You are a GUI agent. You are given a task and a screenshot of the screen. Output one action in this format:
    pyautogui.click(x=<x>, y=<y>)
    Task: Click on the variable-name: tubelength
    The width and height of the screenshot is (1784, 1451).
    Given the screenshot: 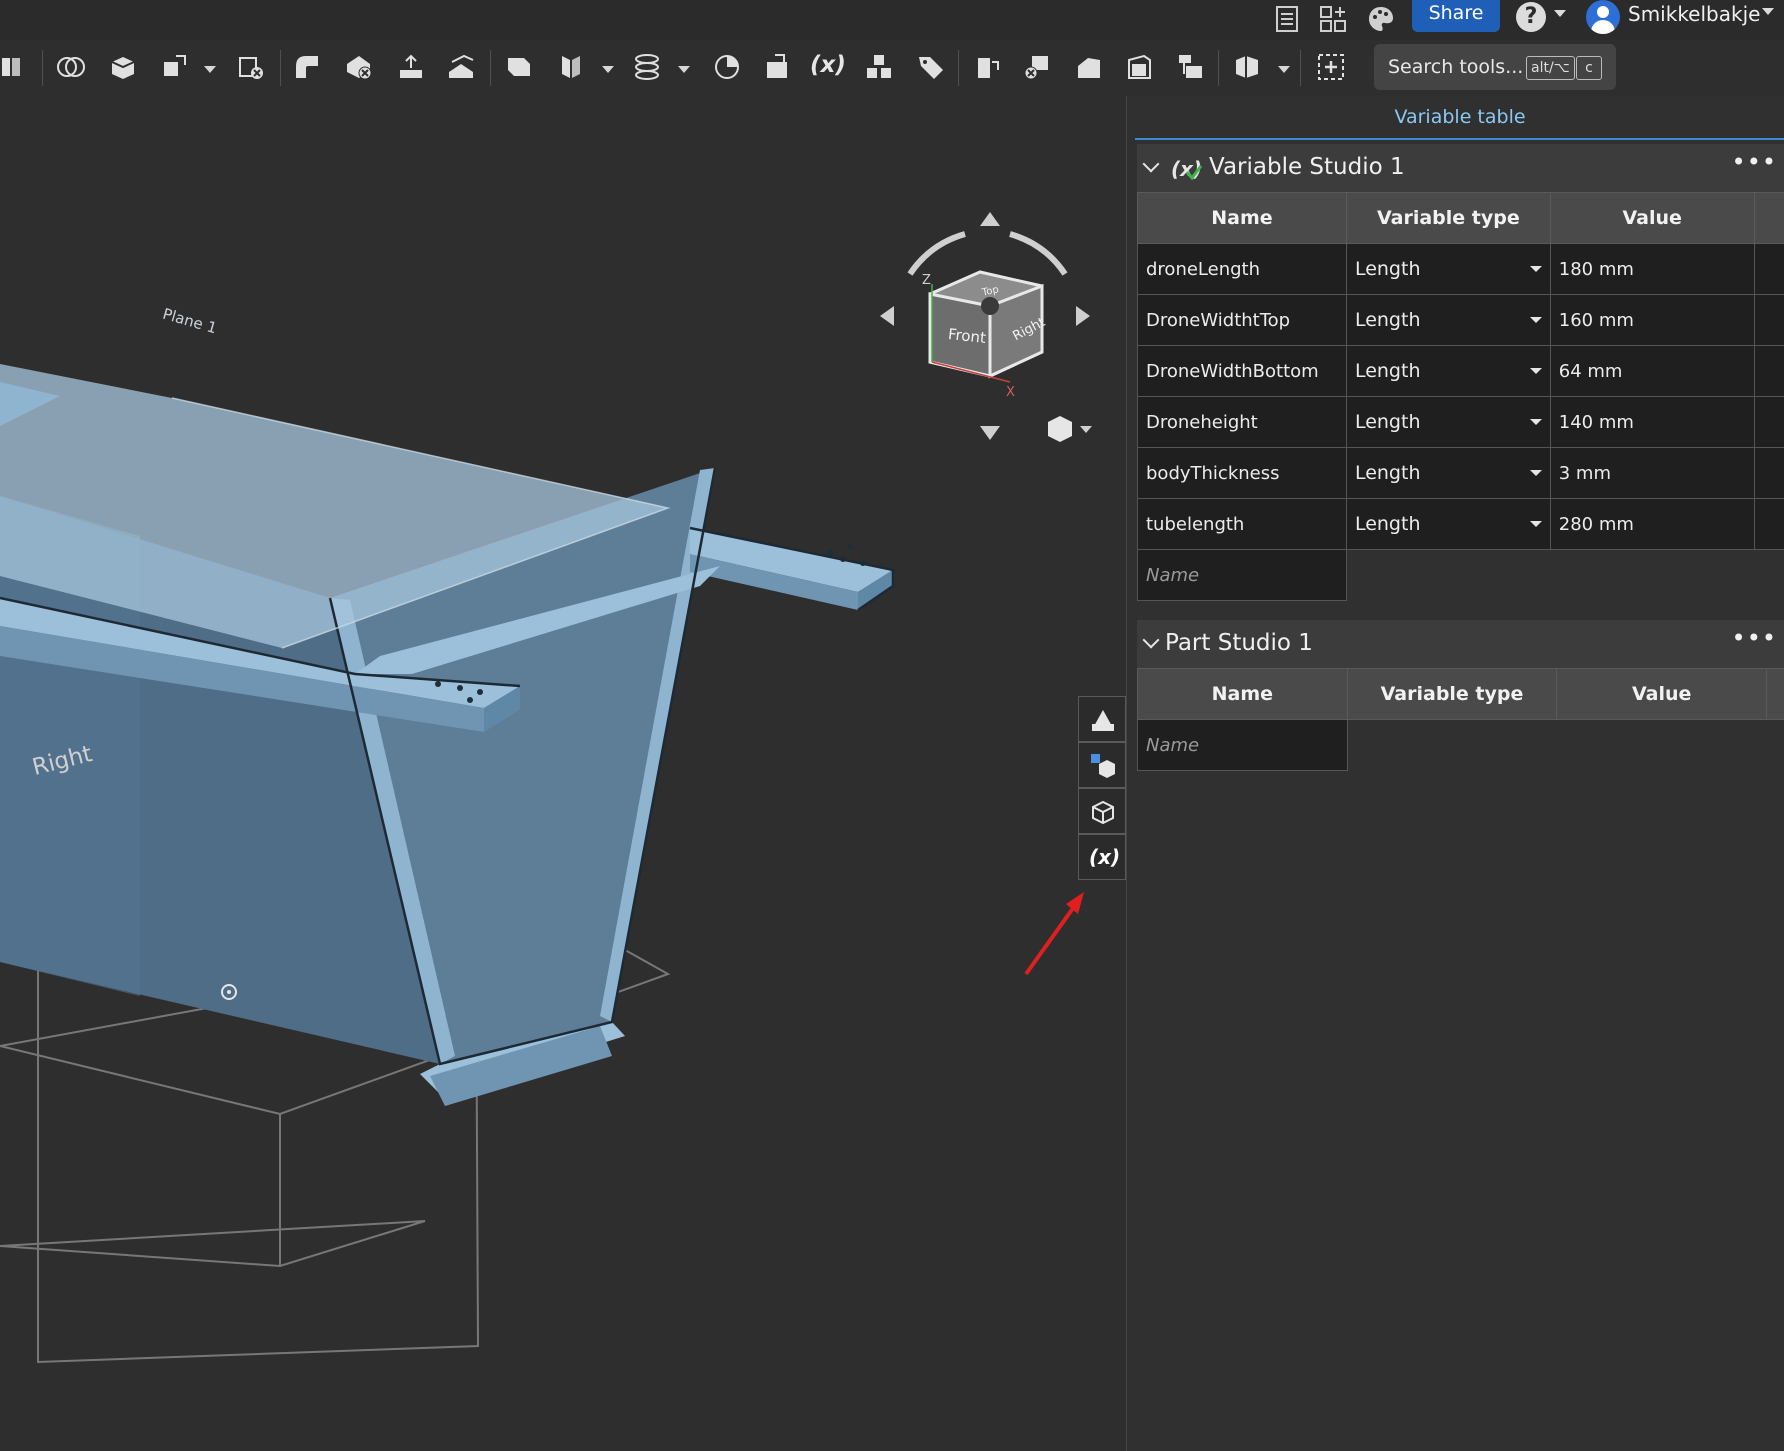 What is the action you would take?
    pyautogui.click(x=1242, y=524)
    